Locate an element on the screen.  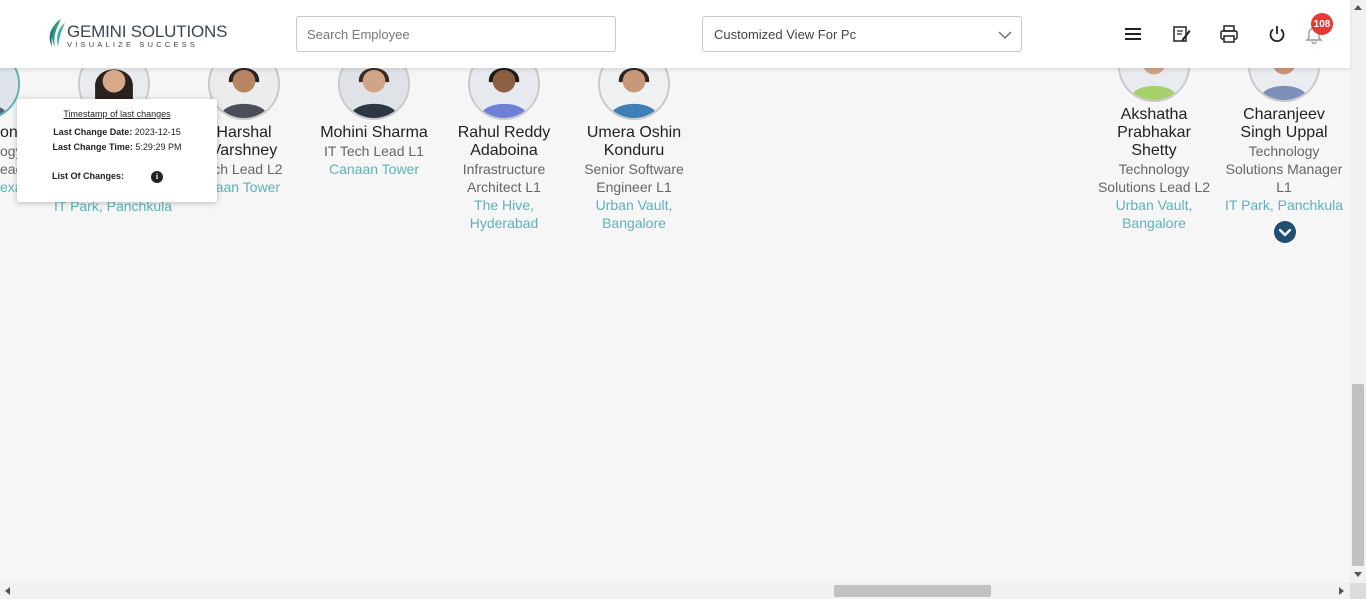
employee-location: The Hive, is located at coordinates (504, 205).